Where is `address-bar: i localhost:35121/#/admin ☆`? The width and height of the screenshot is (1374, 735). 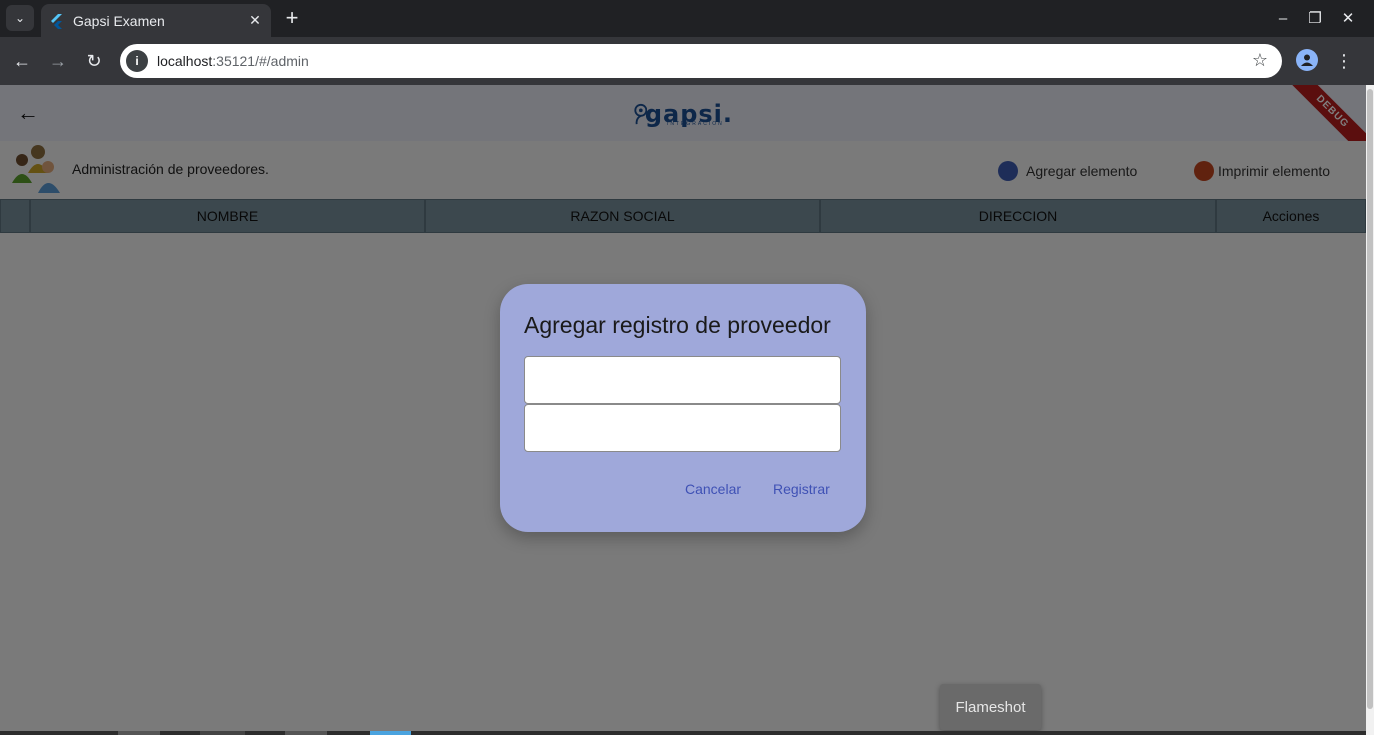
address-bar: i localhost:35121/#/admin ☆ is located at coordinates (701, 61).